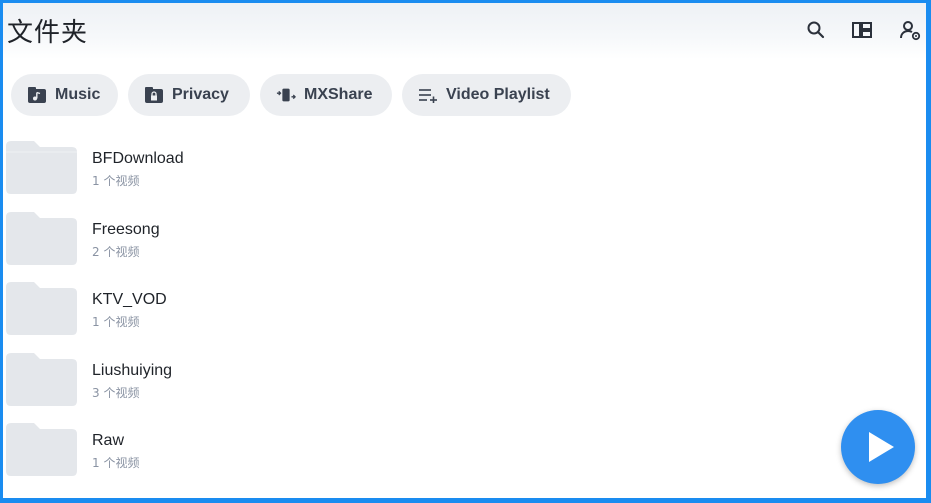 Image resolution: width=931 pixels, height=503 pixels. I want to click on folder-name: Freesong, so click(126, 229).